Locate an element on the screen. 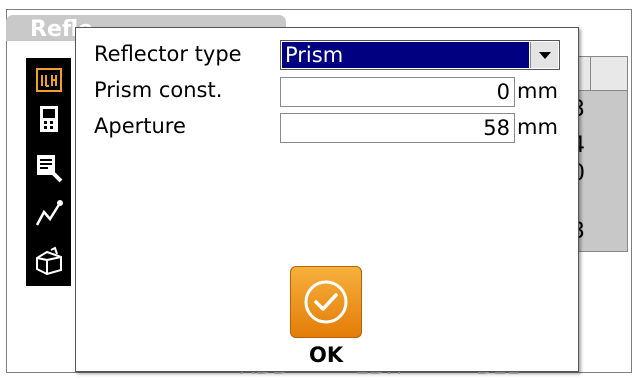  aperture-label: Aperture is located at coordinates (140, 126).